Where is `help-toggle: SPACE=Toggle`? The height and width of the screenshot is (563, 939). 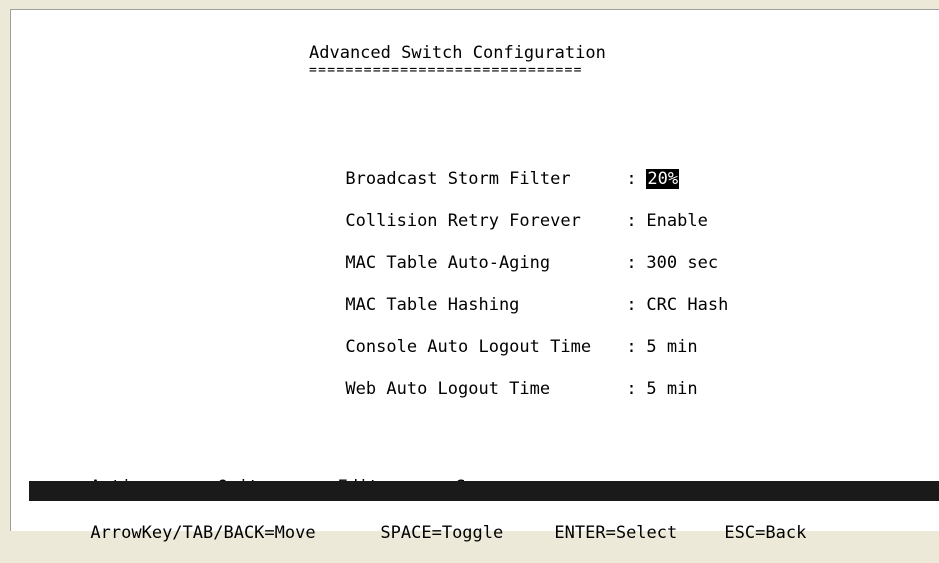
help-toggle: SPACE=Toggle is located at coordinates (442, 533).